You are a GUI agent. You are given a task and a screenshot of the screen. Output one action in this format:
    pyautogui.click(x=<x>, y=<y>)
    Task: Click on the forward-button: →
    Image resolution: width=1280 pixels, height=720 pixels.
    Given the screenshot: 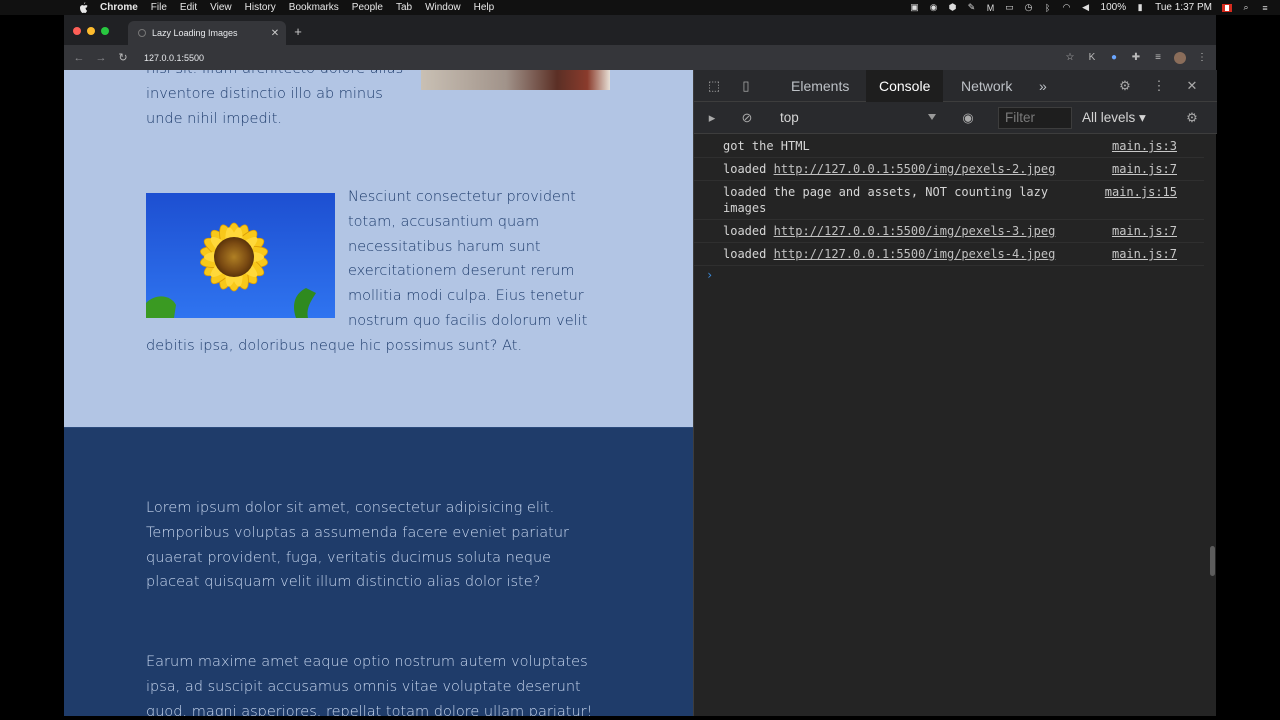 What is the action you would take?
    pyautogui.click(x=101, y=58)
    